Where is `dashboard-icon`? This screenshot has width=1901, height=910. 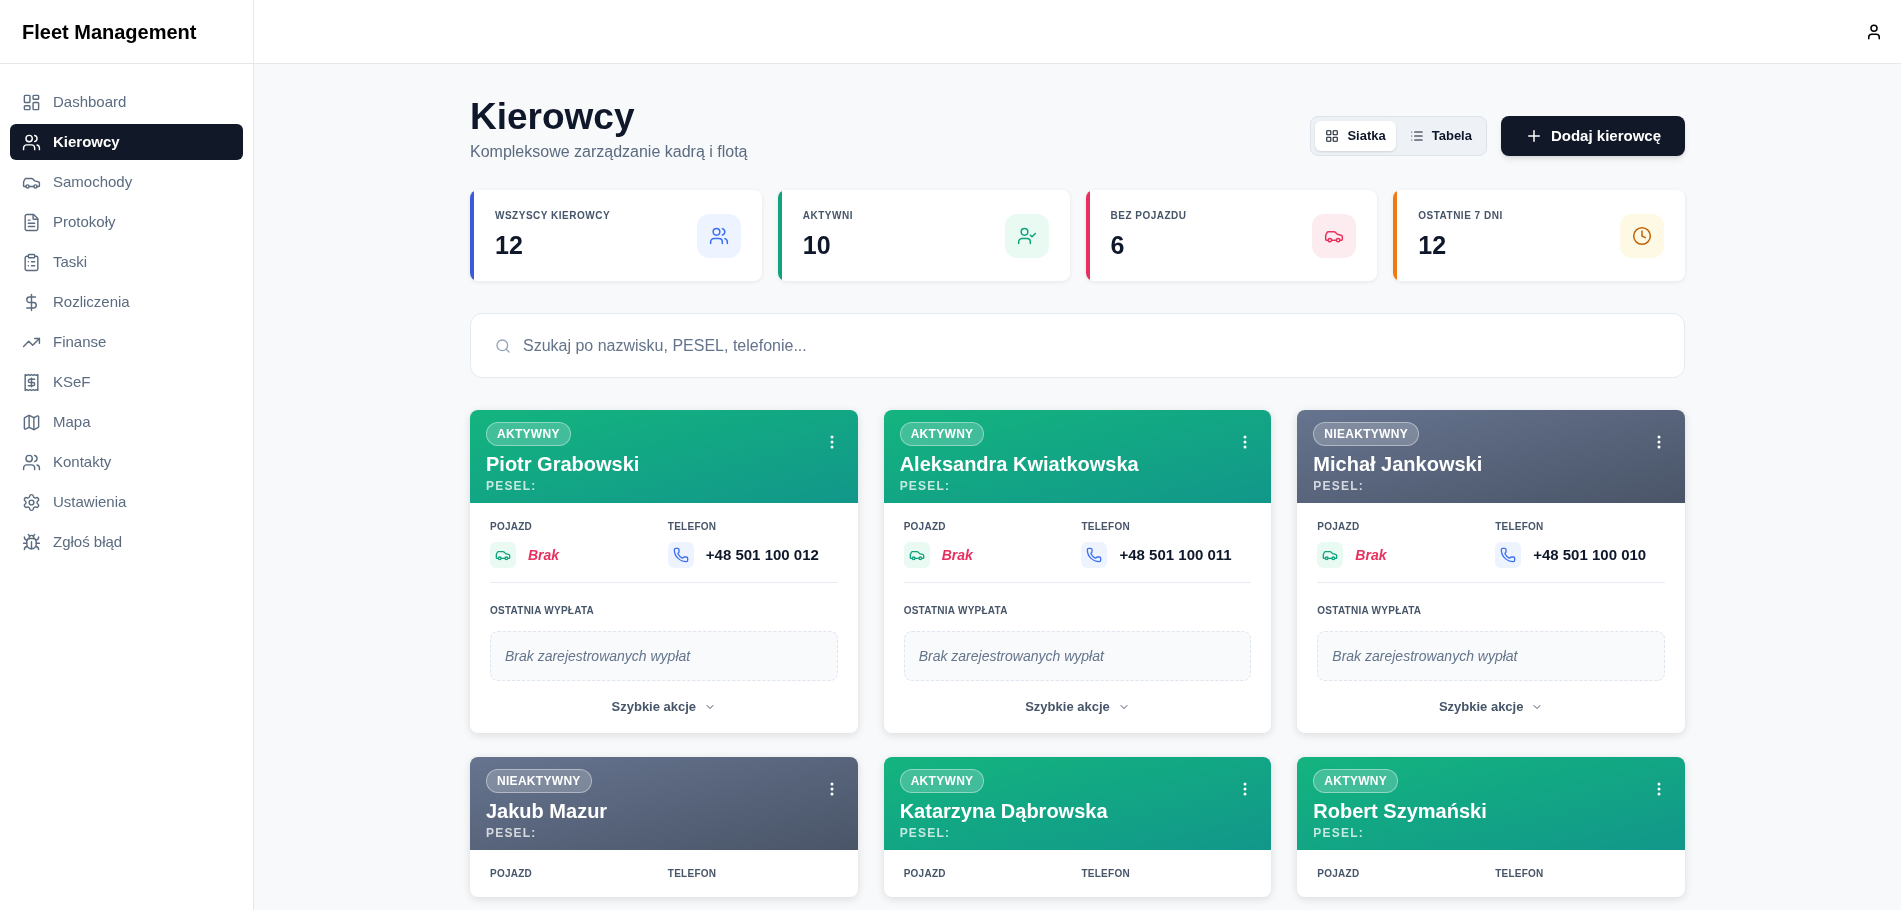 dashboard-icon is located at coordinates (31, 102).